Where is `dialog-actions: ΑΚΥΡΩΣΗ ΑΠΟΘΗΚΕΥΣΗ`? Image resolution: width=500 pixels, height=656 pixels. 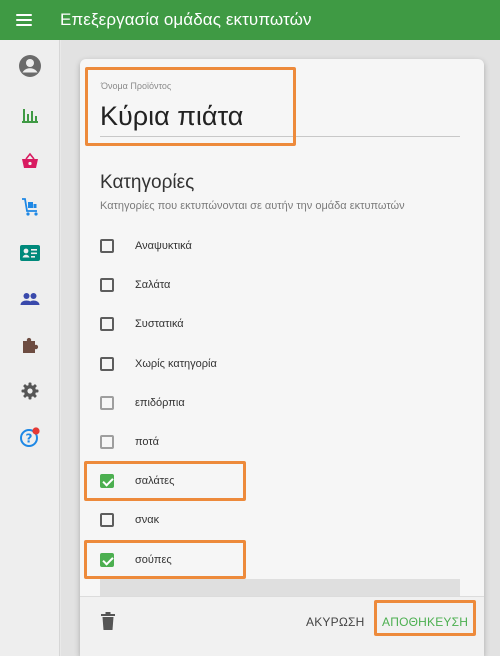 dialog-actions: ΑΚΥΡΩΣΗ ΑΠΟΘΗΚΕΥΣΗ is located at coordinates (282, 626).